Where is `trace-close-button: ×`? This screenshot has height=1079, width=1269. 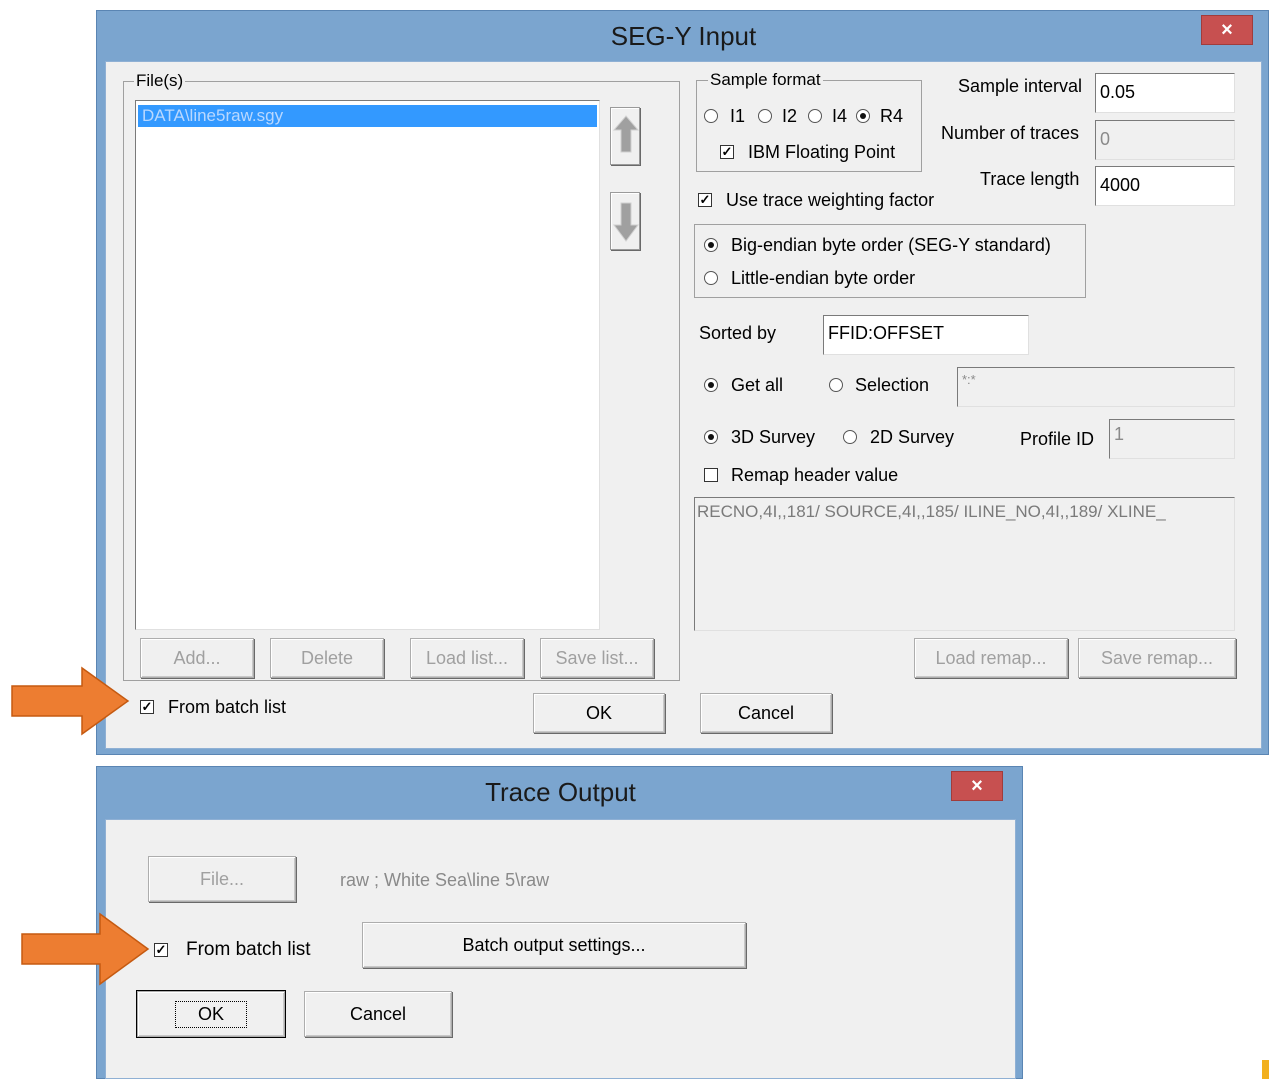
trace-close-button: × is located at coordinates (977, 786).